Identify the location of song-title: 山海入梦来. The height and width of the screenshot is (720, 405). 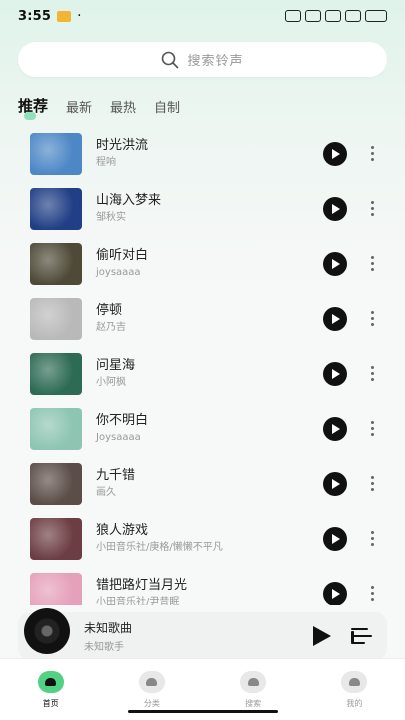
(129, 200).